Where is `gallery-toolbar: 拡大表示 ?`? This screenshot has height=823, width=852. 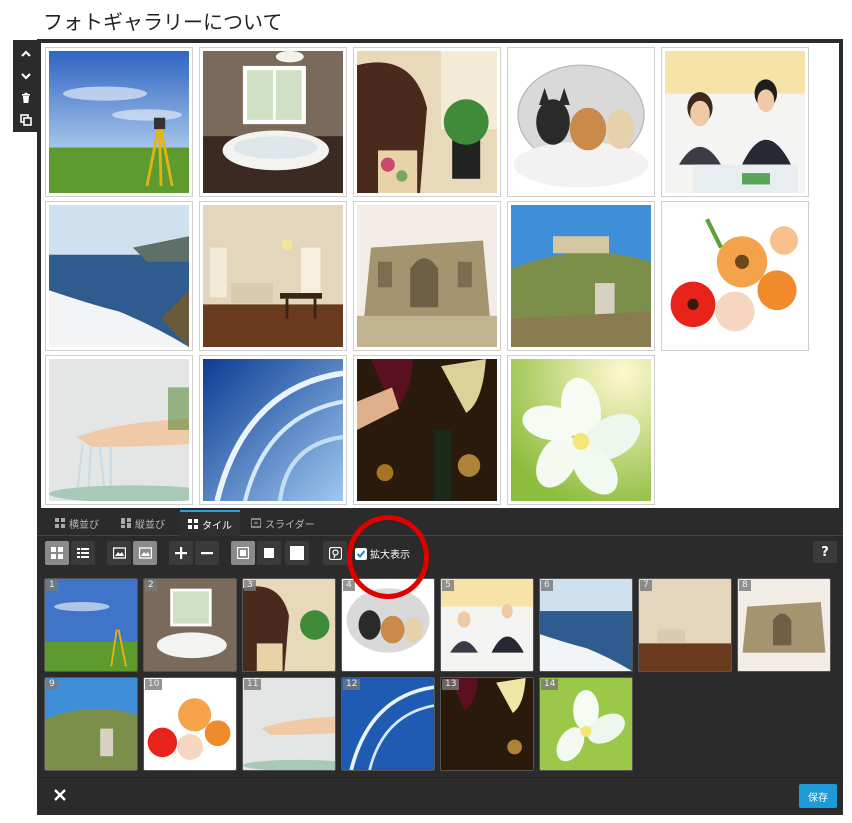
gallery-toolbar: 拡大表示 ? is located at coordinates (440, 553).